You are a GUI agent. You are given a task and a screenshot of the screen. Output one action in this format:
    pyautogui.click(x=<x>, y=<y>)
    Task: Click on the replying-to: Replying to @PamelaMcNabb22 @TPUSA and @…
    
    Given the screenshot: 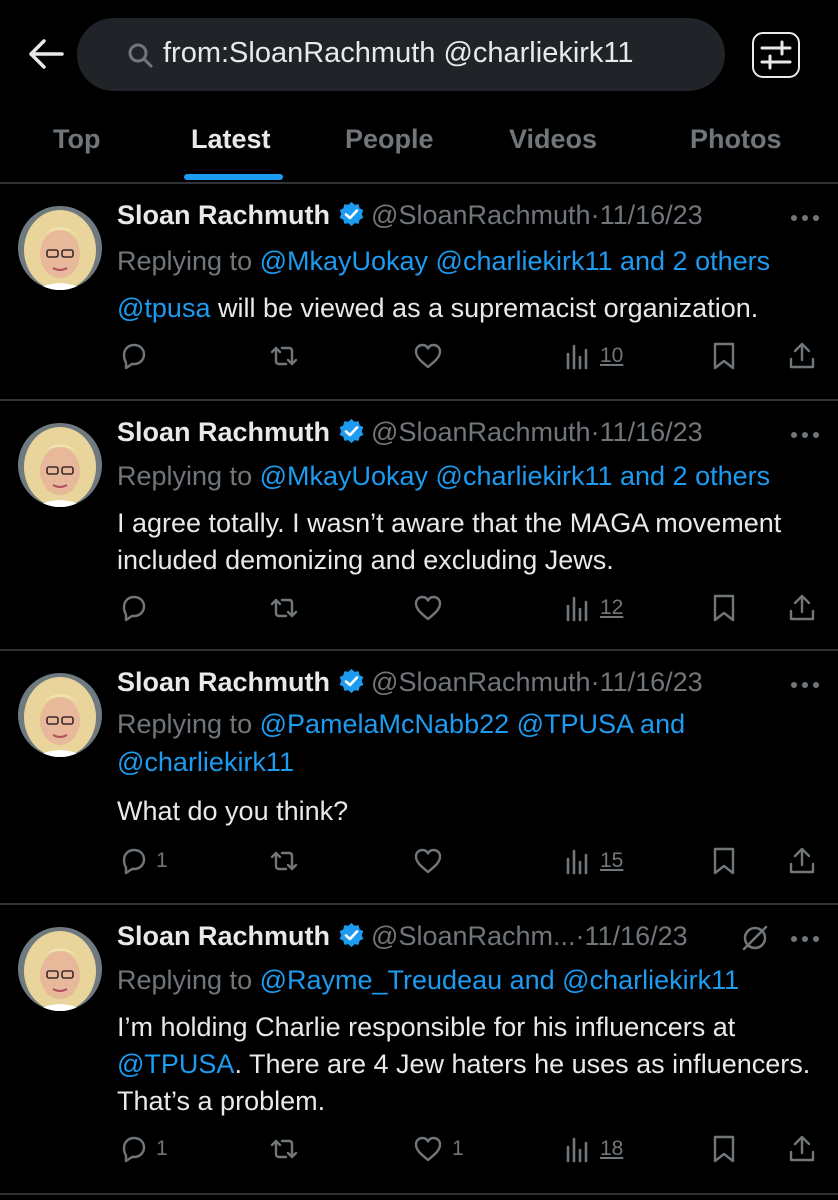 What is the action you would take?
    pyautogui.click(x=427, y=743)
    